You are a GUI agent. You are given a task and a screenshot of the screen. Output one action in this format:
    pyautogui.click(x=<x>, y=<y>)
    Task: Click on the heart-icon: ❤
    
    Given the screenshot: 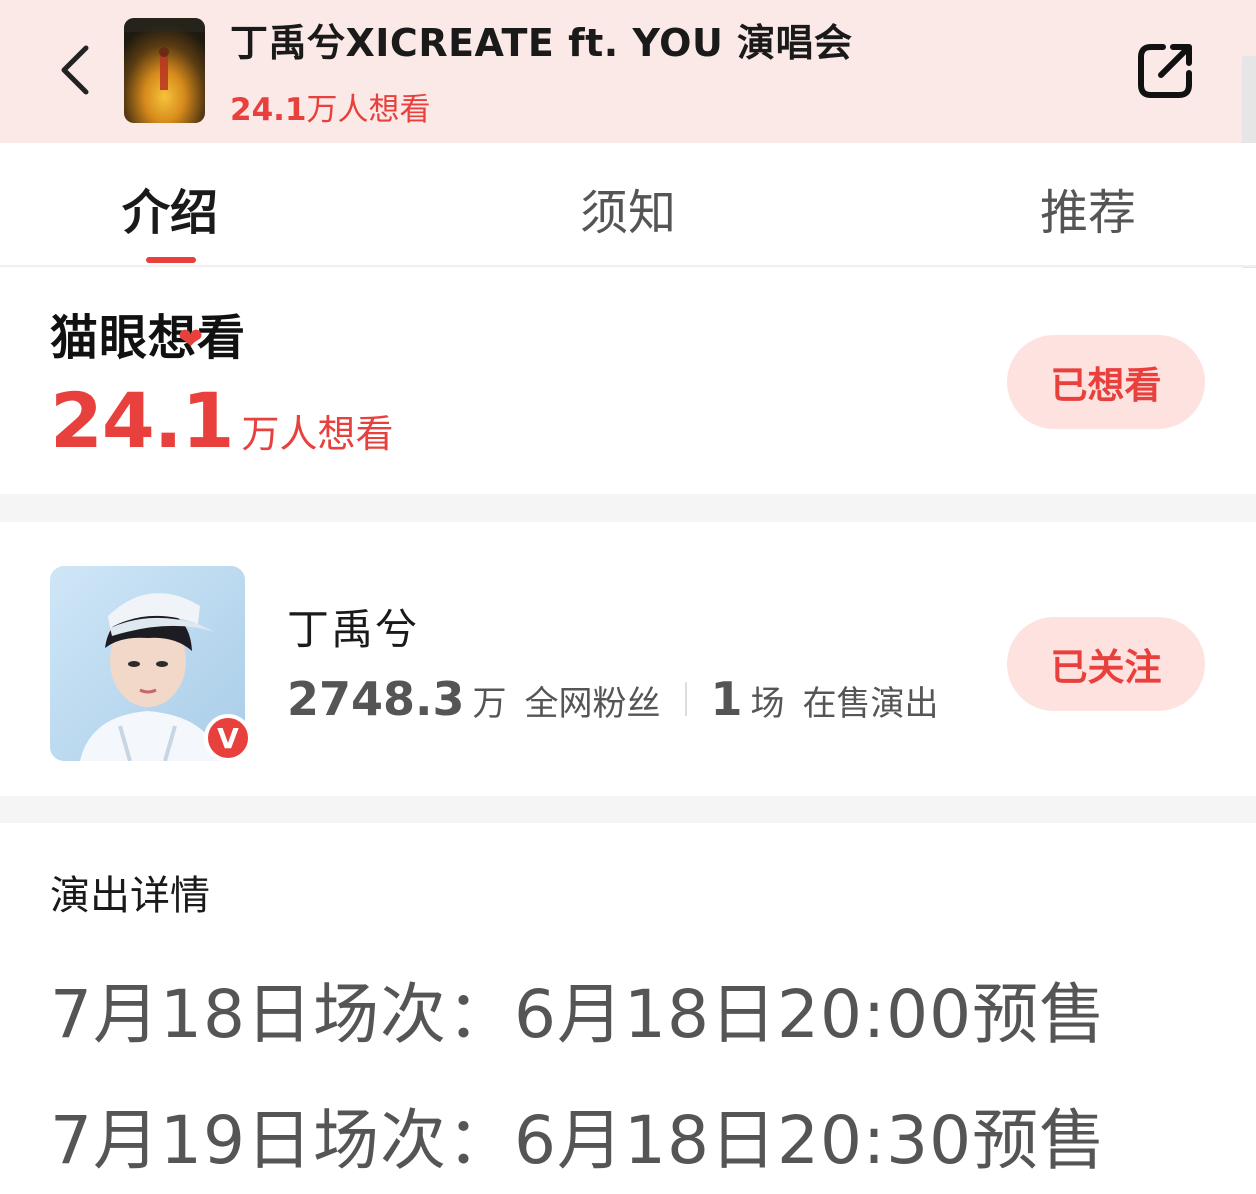 What is the action you would take?
    pyautogui.click(x=191, y=339)
    